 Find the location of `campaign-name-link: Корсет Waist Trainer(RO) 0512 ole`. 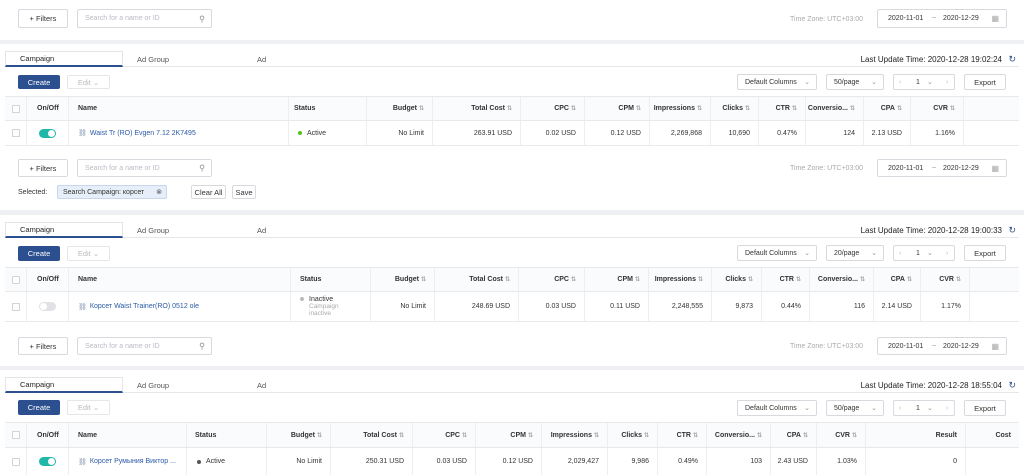

campaign-name-link: Корсет Waist Trainer(RO) 0512 ole is located at coordinates (144, 306).